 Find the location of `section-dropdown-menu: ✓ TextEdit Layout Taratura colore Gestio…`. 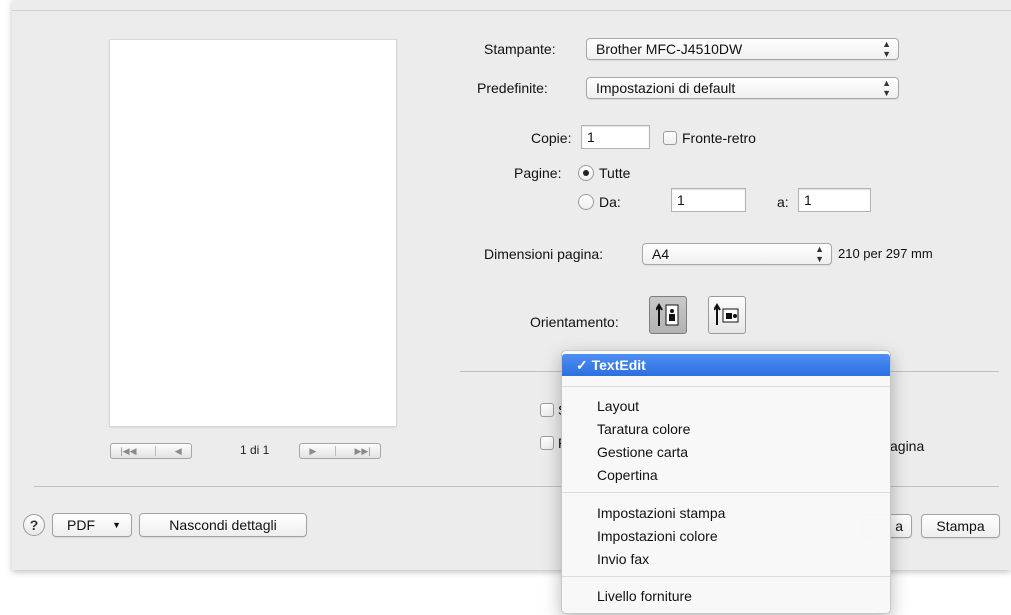

section-dropdown-menu: ✓ TextEdit Layout Taratura colore Gestio… is located at coordinates (726, 482).